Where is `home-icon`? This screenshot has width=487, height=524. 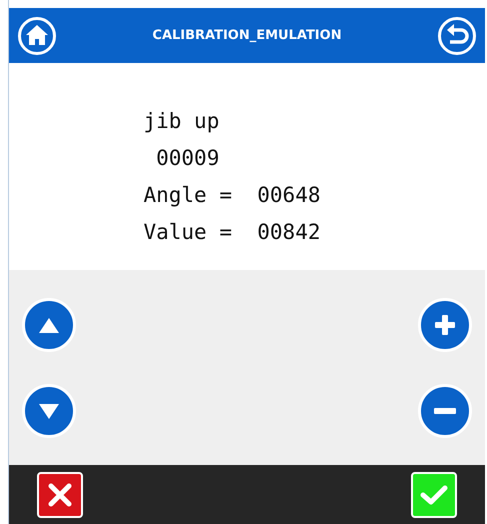 home-icon is located at coordinates (37, 36).